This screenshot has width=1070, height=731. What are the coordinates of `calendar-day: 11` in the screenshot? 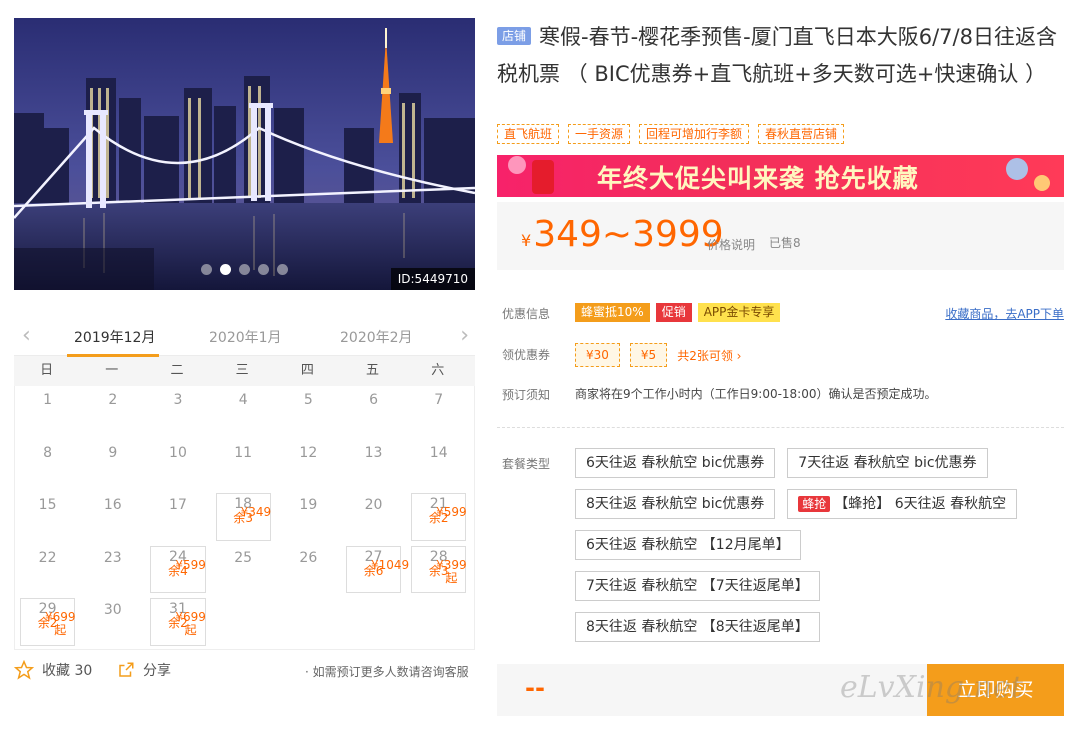 It's located at (243, 465).